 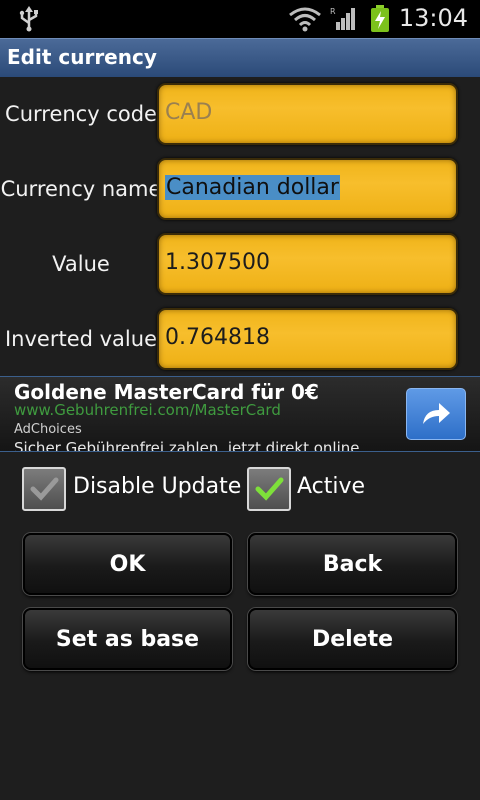 I want to click on currency-name-value: Canadian dollar, so click(x=252, y=187).